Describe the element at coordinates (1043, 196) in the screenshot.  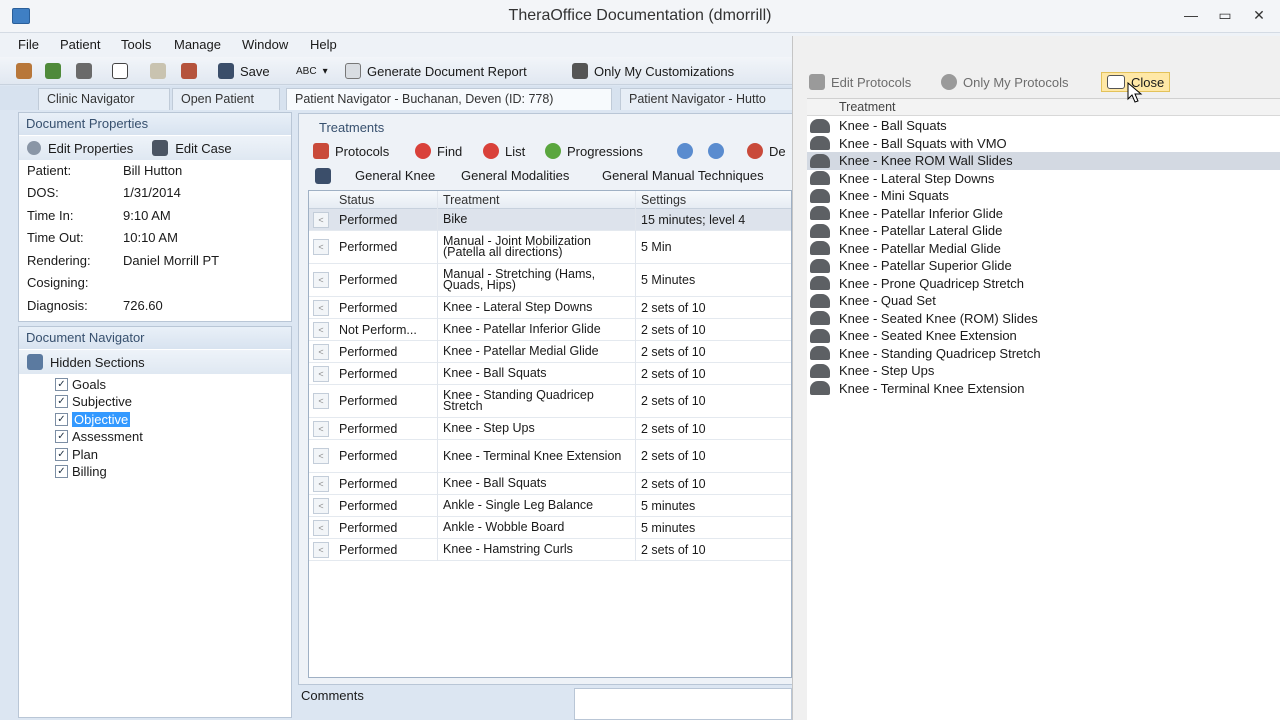
I see `protocol-treatment-item: Knee - Mini Squats` at that location.